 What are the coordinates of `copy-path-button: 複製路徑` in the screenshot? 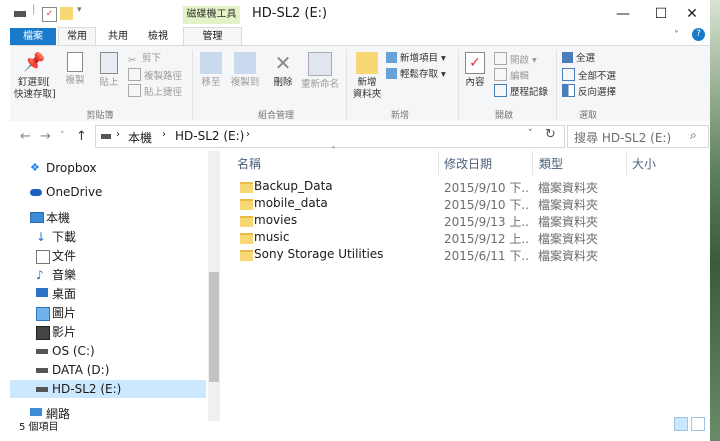 It's located at (155, 75).